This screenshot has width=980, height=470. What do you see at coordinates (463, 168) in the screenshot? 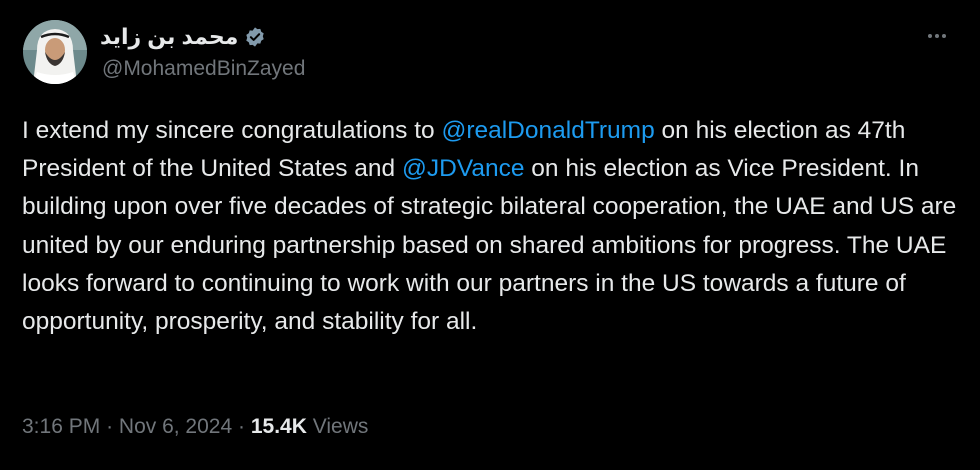
I see `mention-link: @JDVance` at bounding box center [463, 168].